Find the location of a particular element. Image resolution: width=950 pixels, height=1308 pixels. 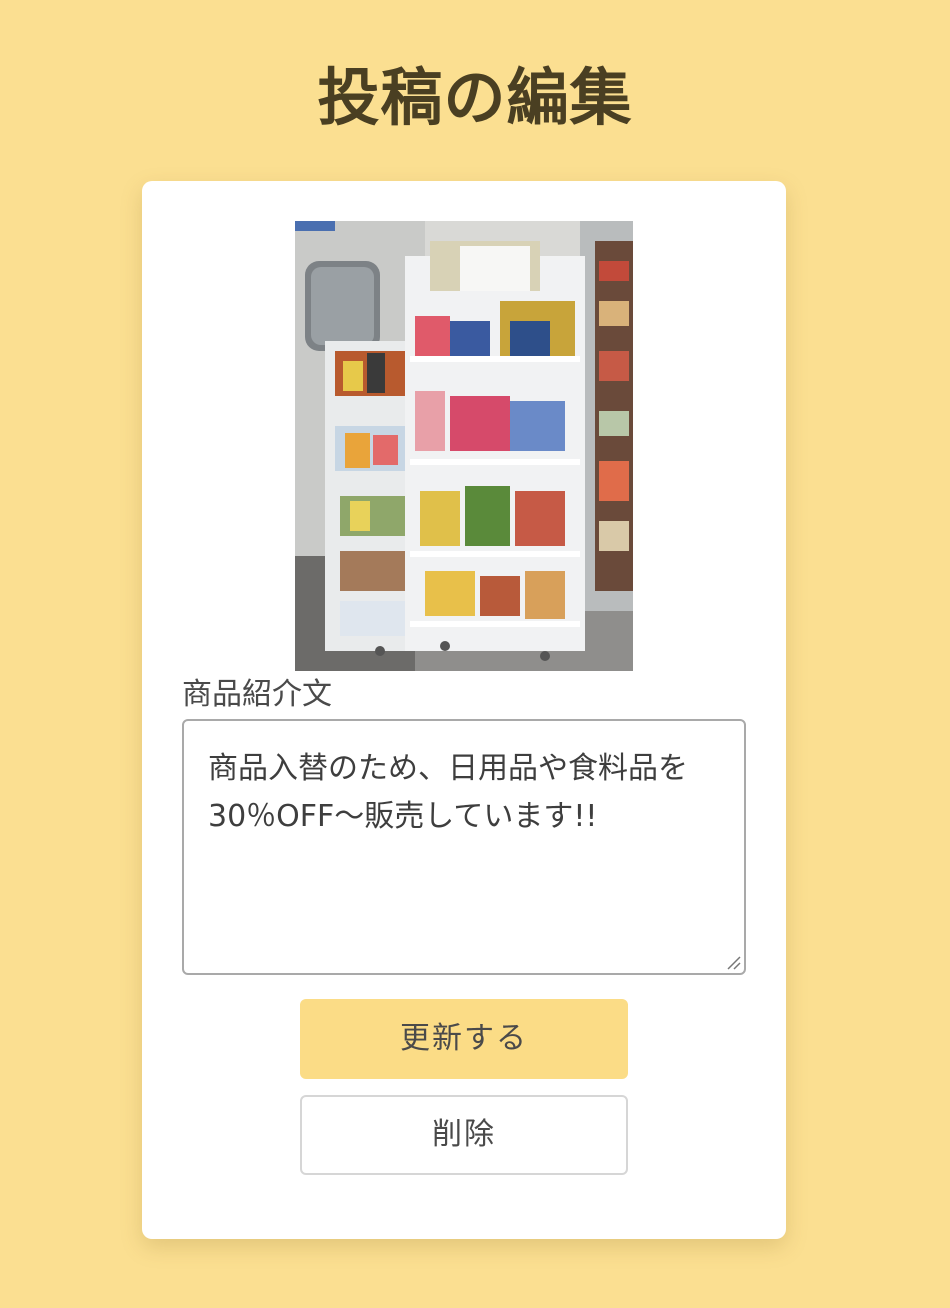

resize-grip-icon is located at coordinates (733, 962).